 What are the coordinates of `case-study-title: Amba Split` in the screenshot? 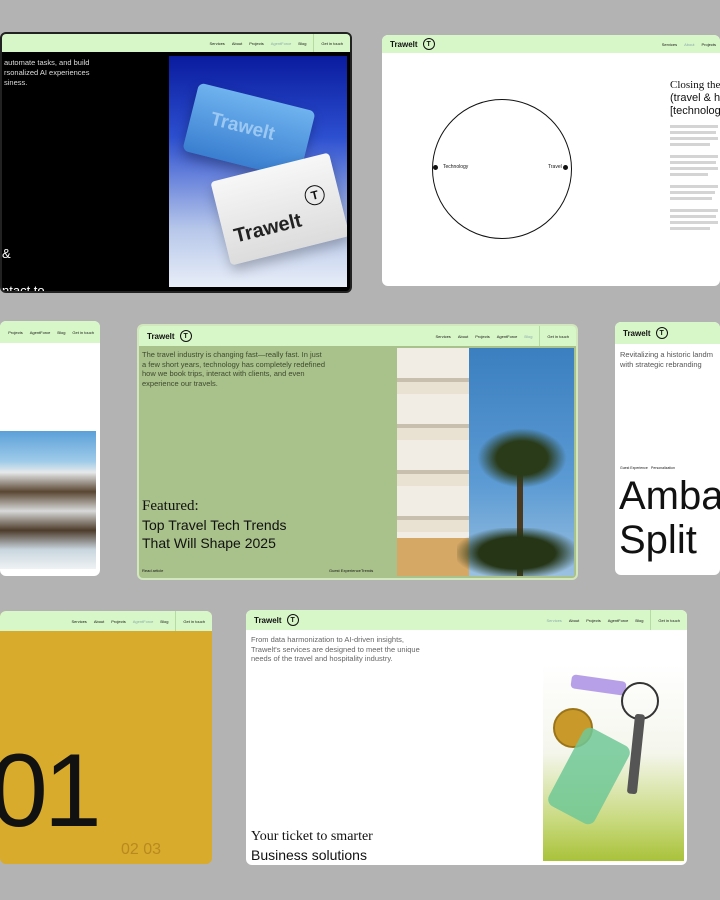 It's located at (669, 518).